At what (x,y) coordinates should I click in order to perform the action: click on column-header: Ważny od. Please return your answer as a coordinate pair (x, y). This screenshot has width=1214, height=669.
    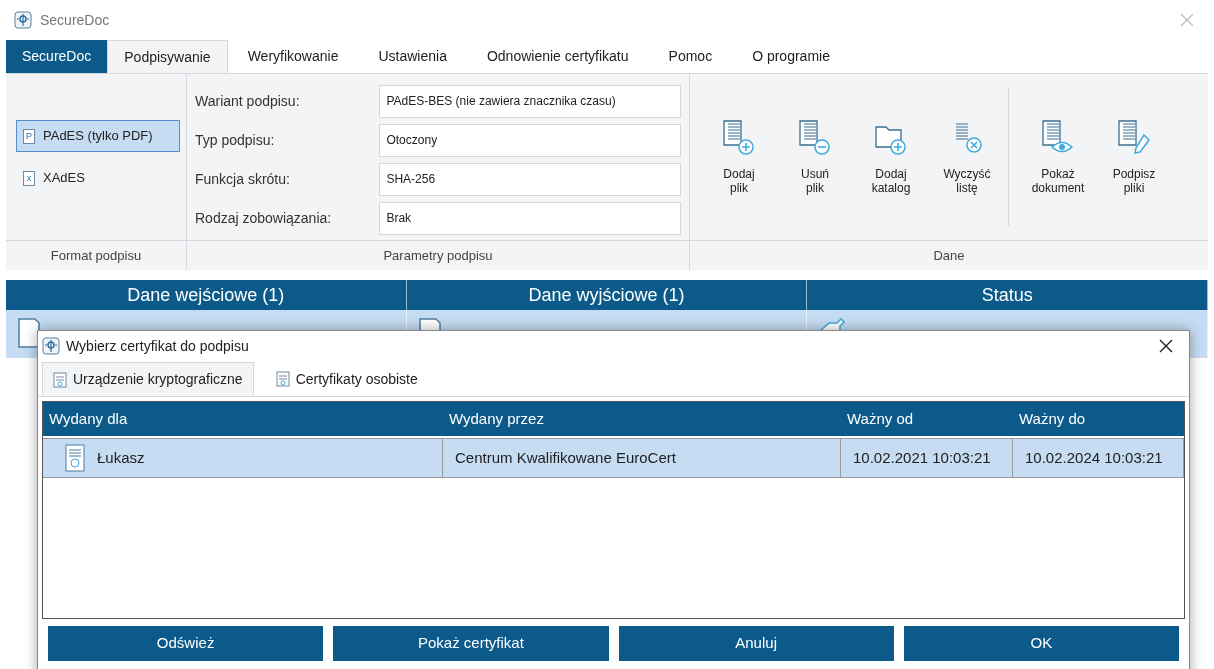
    Looking at the image, I should click on (880, 419).